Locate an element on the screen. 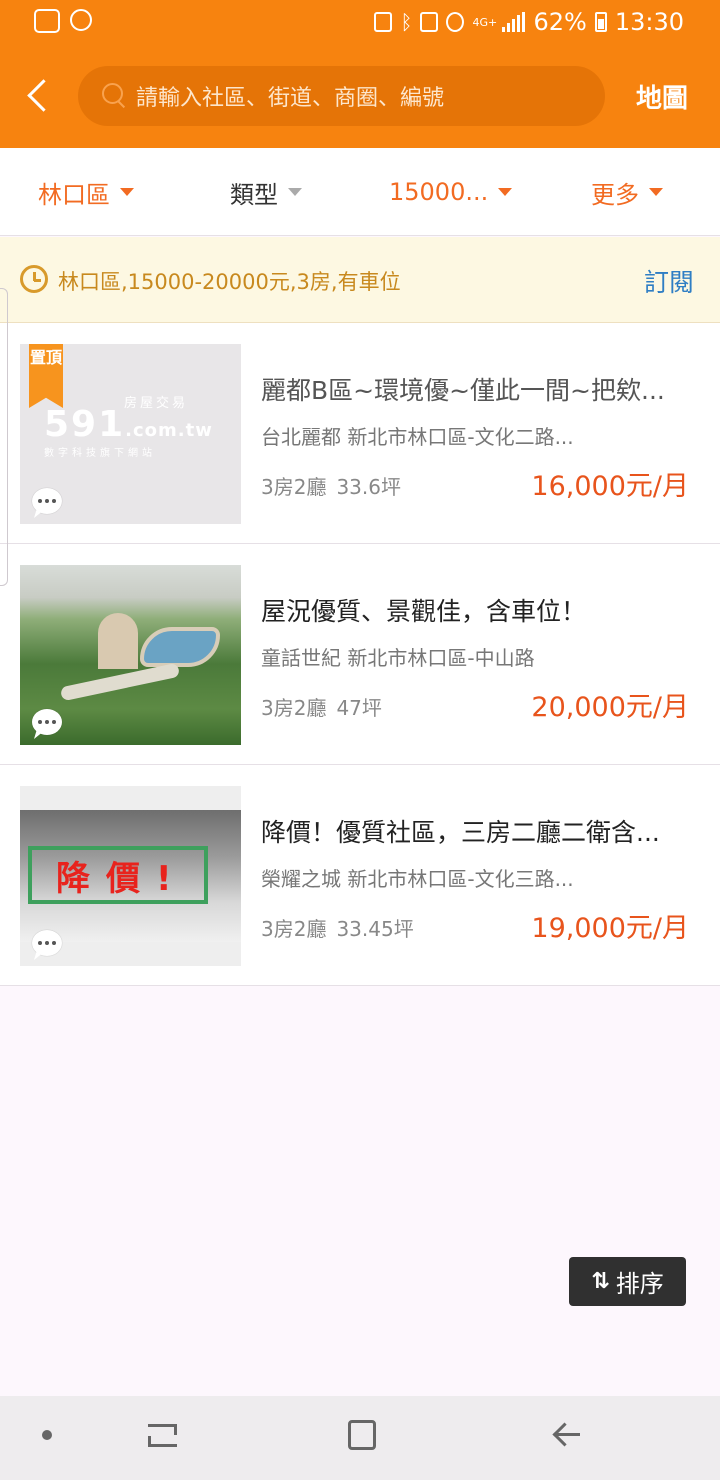 The image size is (720, 1480). listing-address: 童話世紀 新北市林口區-中山路 is located at coordinates (398, 658).